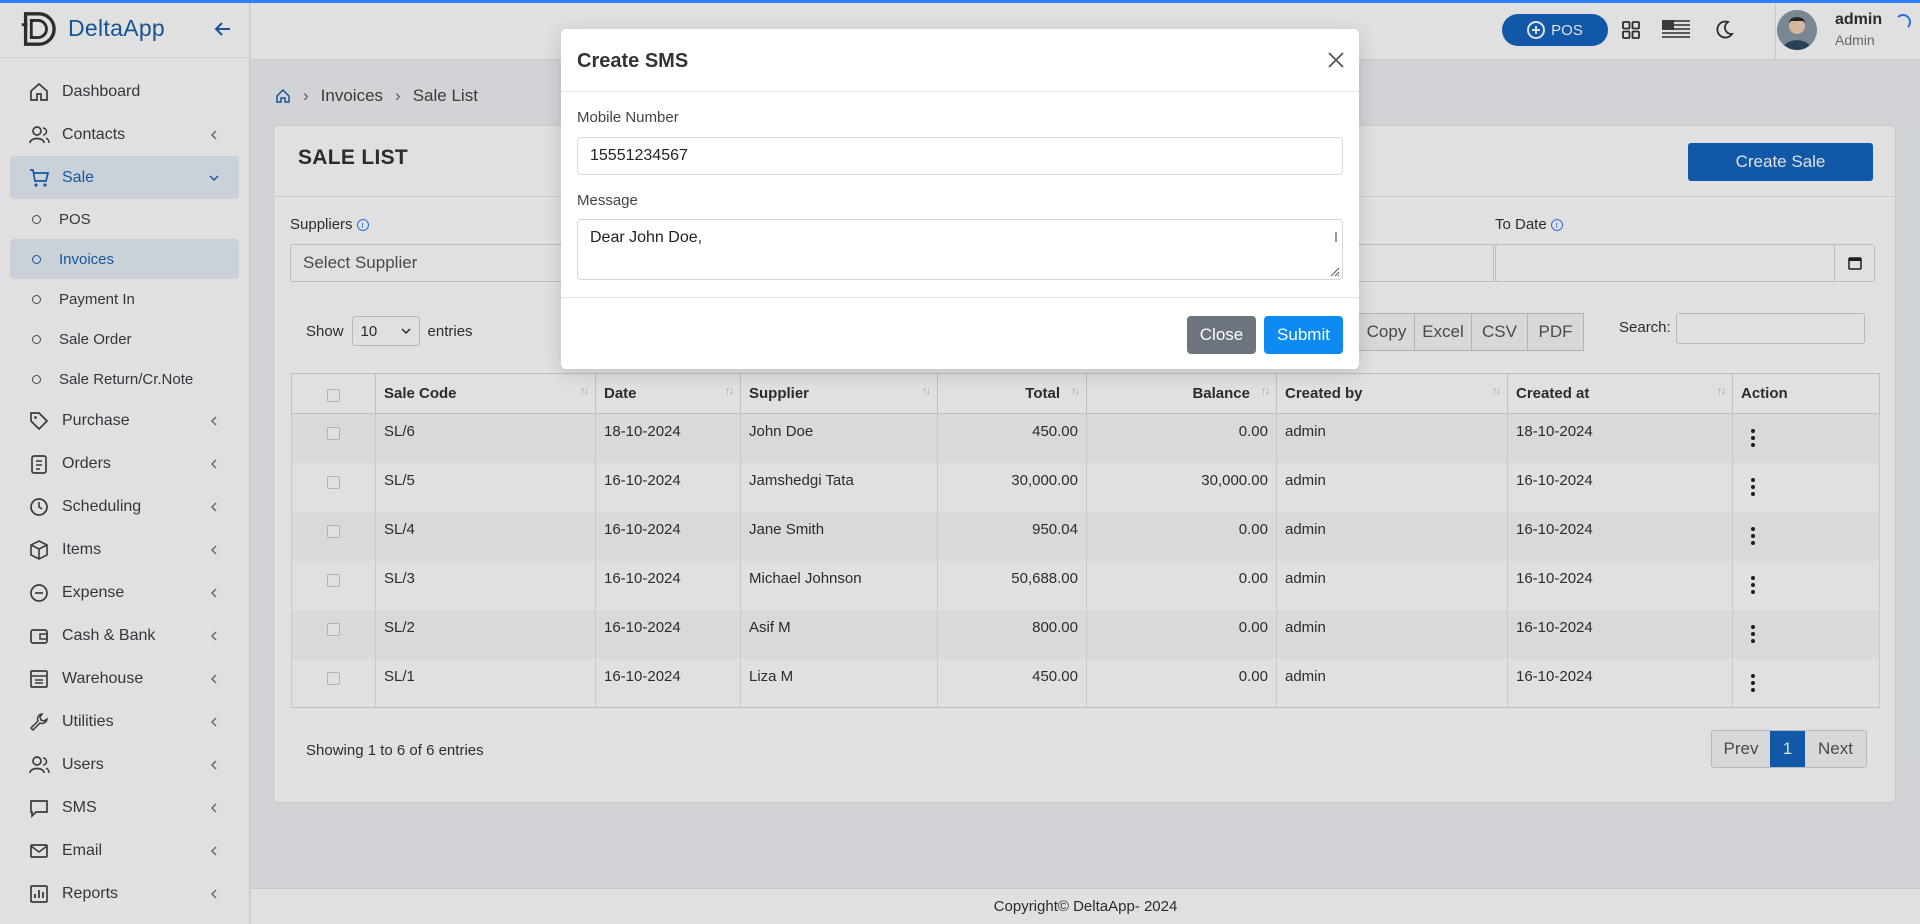 The height and width of the screenshot is (924, 1920). Describe the element at coordinates (639, 155) in the screenshot. I see `mobile-number-value: 15551234567` at that location.